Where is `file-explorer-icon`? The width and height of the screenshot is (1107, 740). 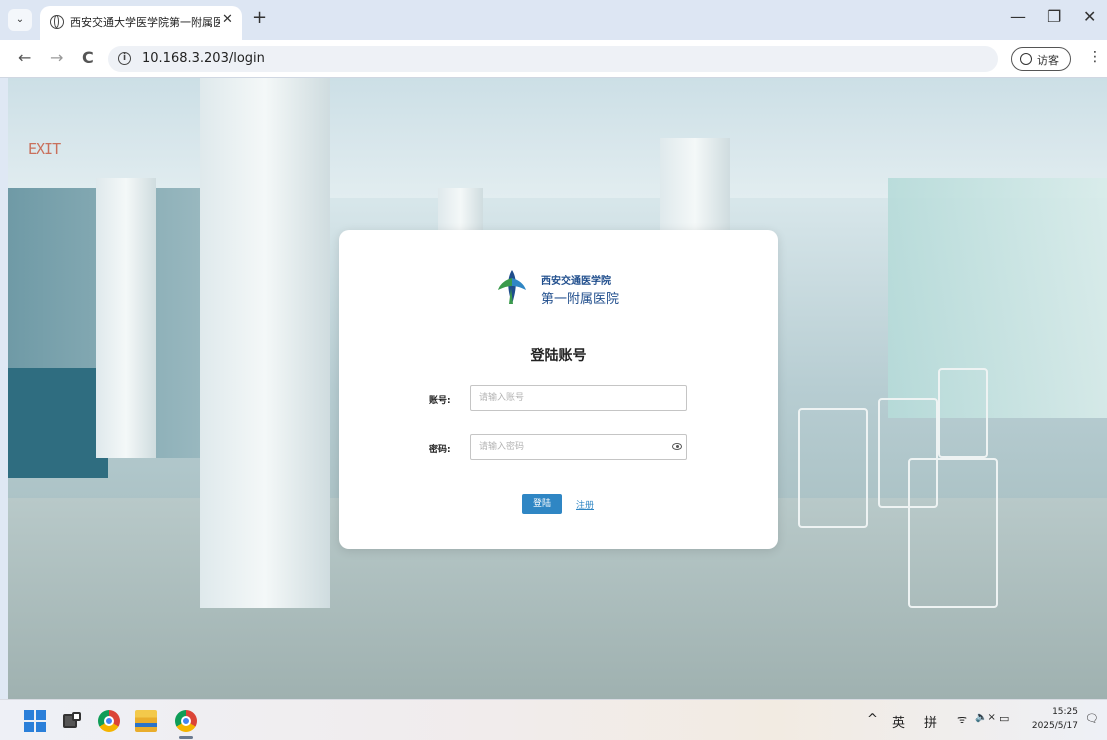 file-explorer-icon is located at coordinates (146, 721).